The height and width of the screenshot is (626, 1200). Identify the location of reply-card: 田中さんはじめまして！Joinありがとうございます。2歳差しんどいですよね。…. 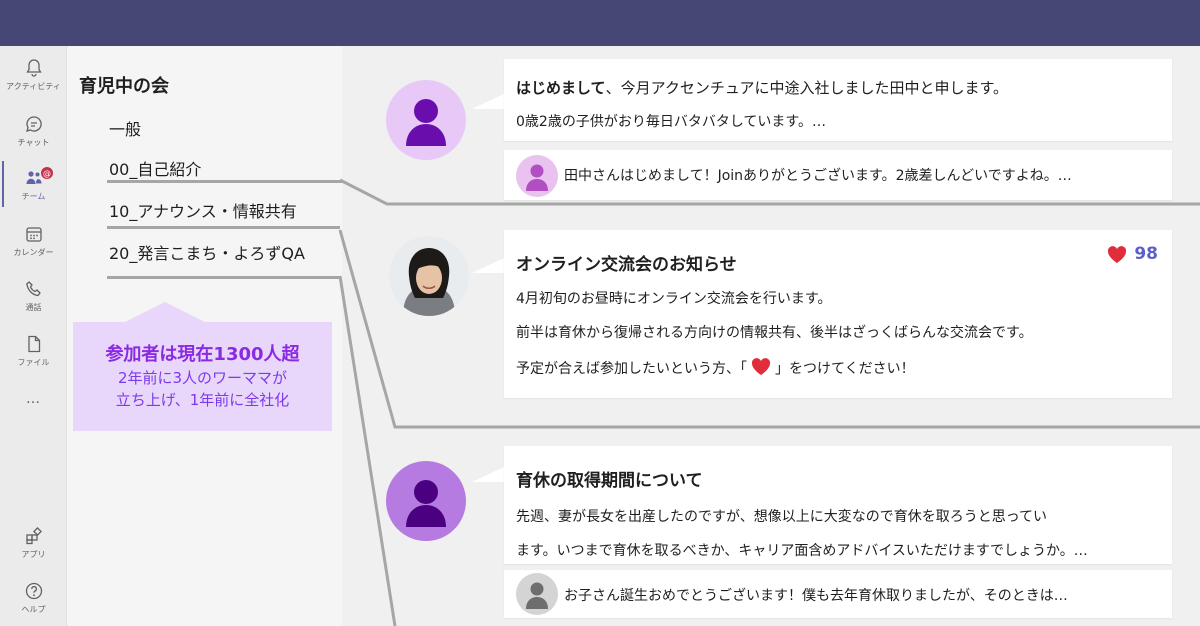
(838, 175).